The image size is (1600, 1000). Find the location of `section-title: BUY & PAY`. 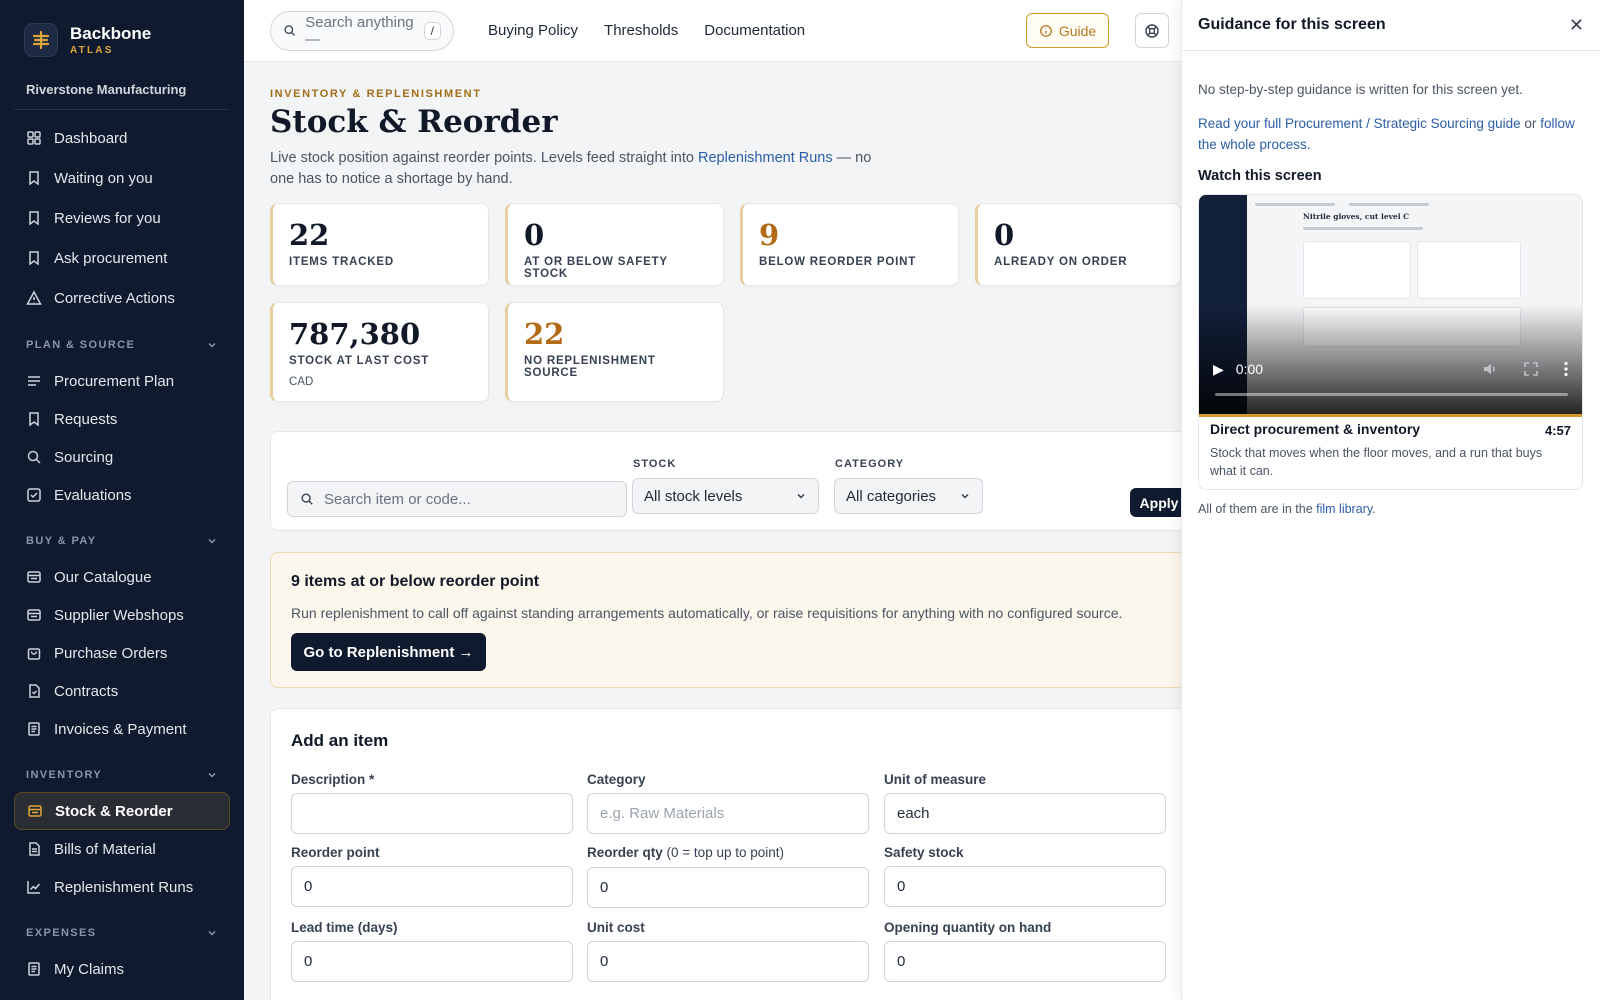

section-title: BUY & PAY is located at coordinates (61, 541).